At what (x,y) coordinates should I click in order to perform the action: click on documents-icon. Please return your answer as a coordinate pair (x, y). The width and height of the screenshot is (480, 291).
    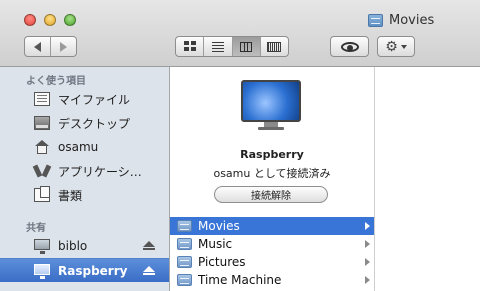
    Looking at the image, I should click on (42, 194).